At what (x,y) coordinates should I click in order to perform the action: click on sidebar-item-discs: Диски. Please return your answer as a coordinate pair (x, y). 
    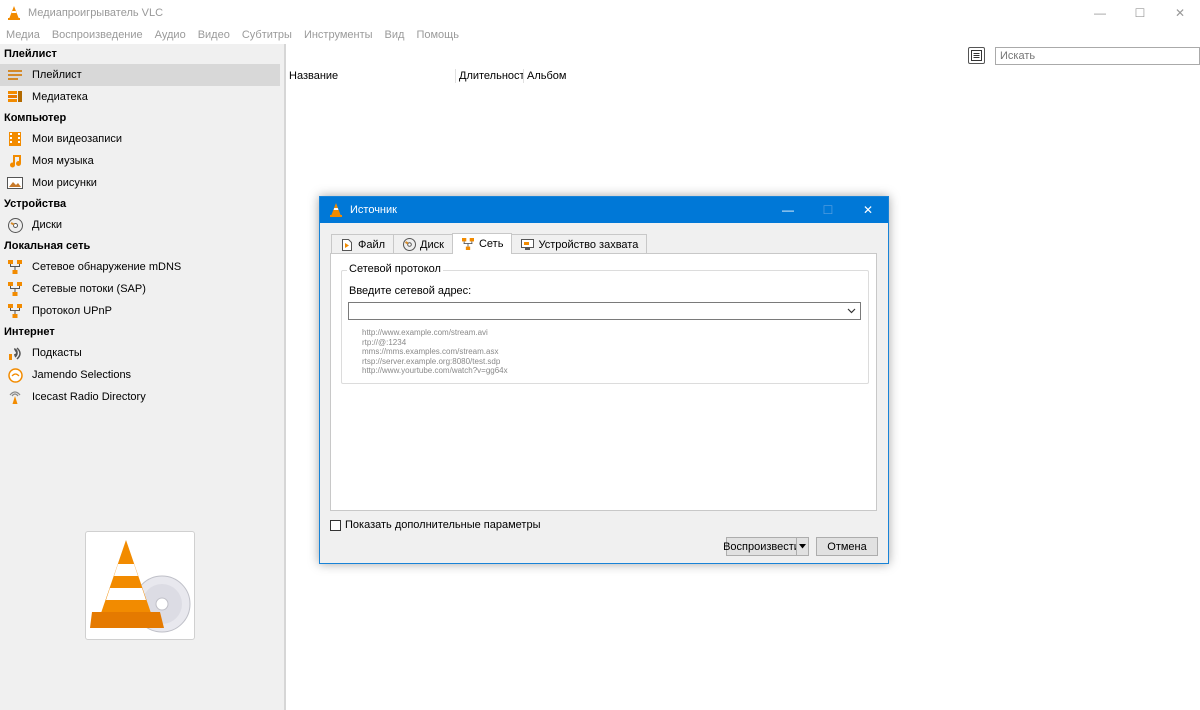
    Looking at the image, I should click on (142, 225).